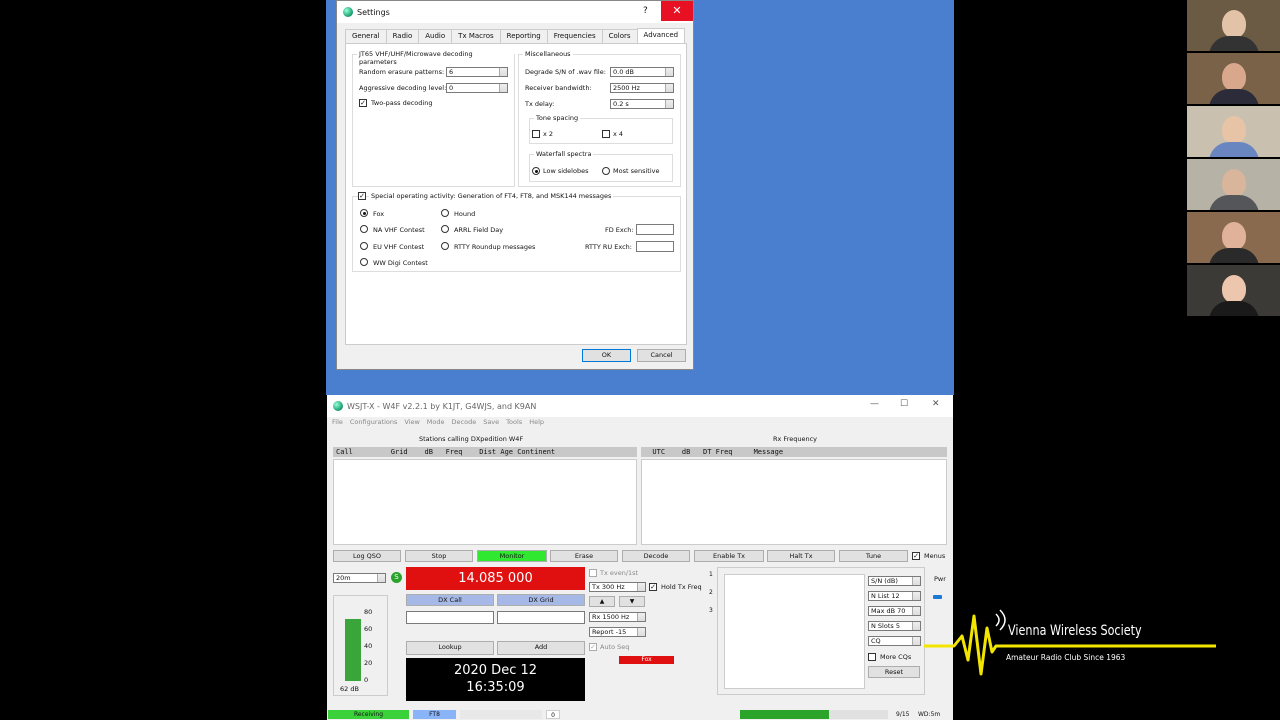 Image resolution: width=1280 pixels, height=720 pixels. I want to click on rtty-roundup-label: RTTY Roundup messages, so click(495, 247).